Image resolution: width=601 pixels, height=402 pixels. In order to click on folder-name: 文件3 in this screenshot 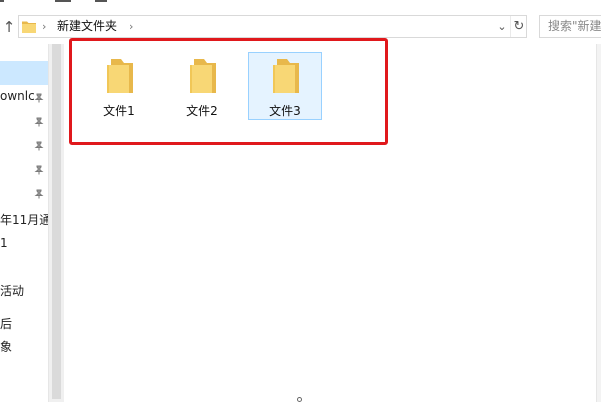, I will do `click(285, 111)`.